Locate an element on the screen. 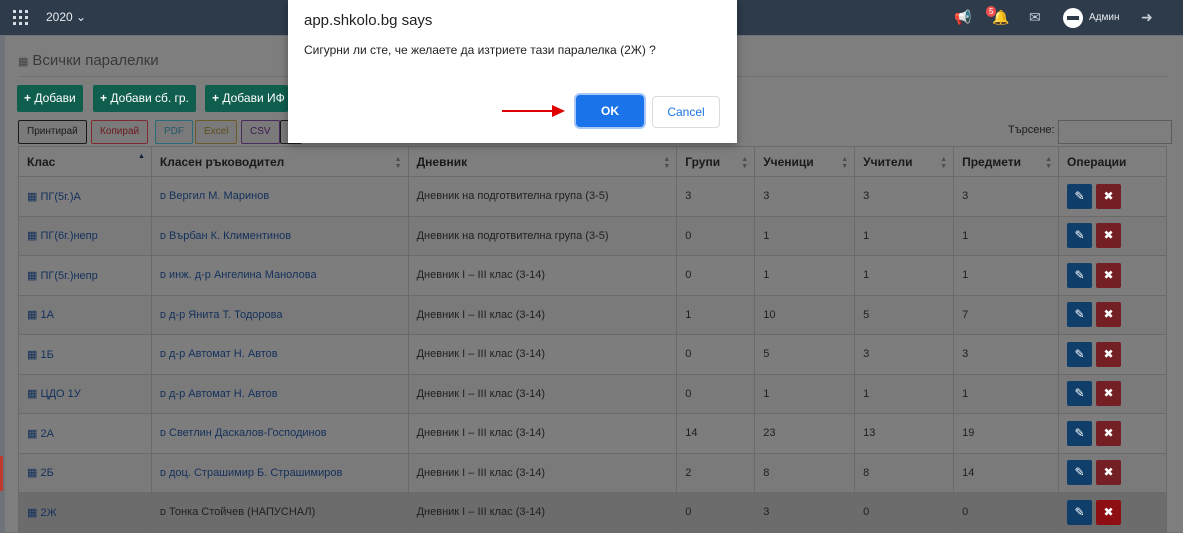 The height and width of the screenshot is (533, 1183). copy-button: Копирай is located at coordinates (120, 132).